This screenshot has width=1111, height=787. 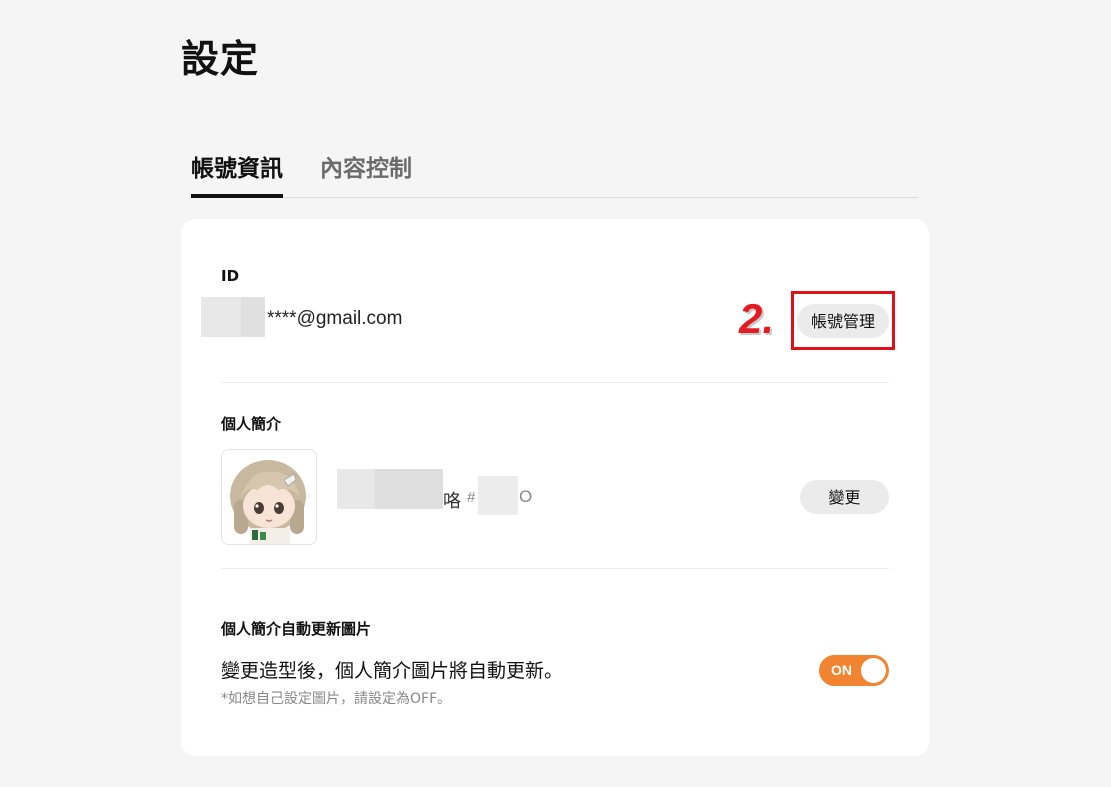 I want to click on auto-update-note: *如想自己設定圖片，請設定為OFF。, so click(x=336, y=699).